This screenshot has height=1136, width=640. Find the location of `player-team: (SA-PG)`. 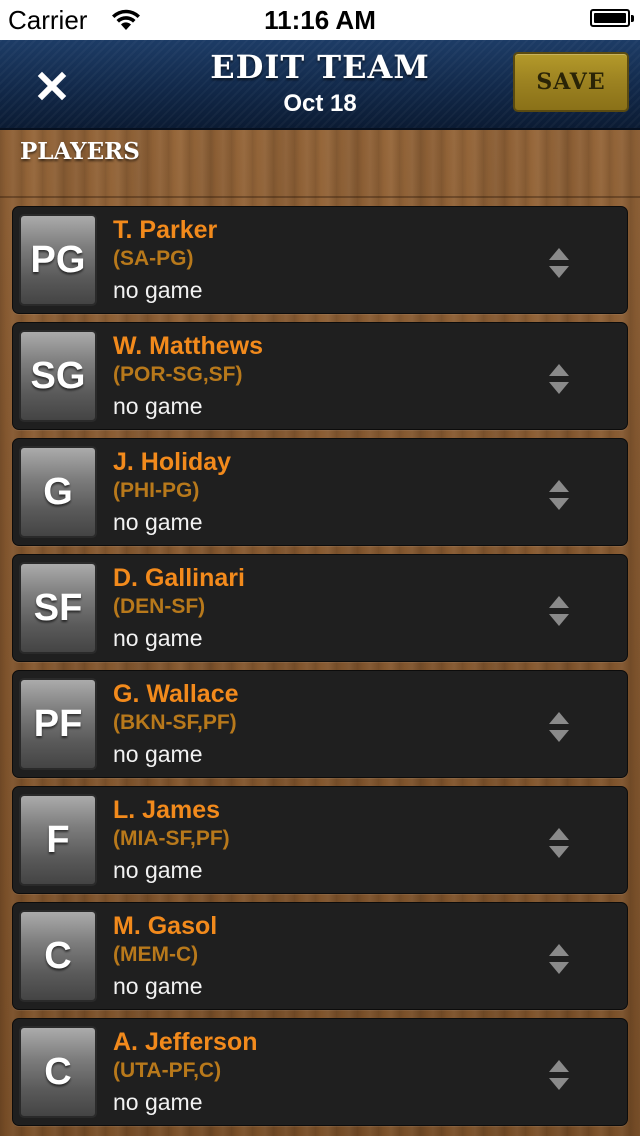

player-team: (SA-PG) is located at coordinates (153, 258).